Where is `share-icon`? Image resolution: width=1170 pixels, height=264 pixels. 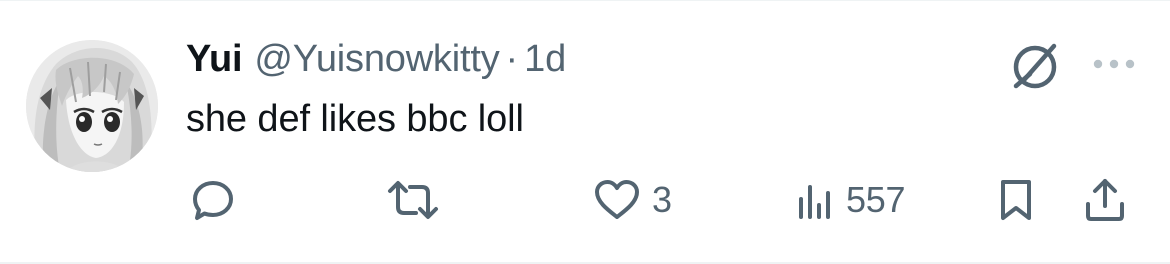 share-icon is located at coordinates (1105, 200).